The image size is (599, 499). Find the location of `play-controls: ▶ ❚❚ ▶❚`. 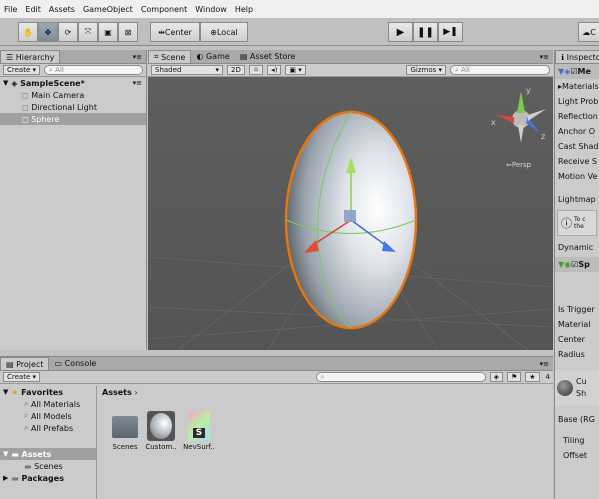

play-controls: ▶ ❚❚ ▶❚ is located at coordinates (425, 32).